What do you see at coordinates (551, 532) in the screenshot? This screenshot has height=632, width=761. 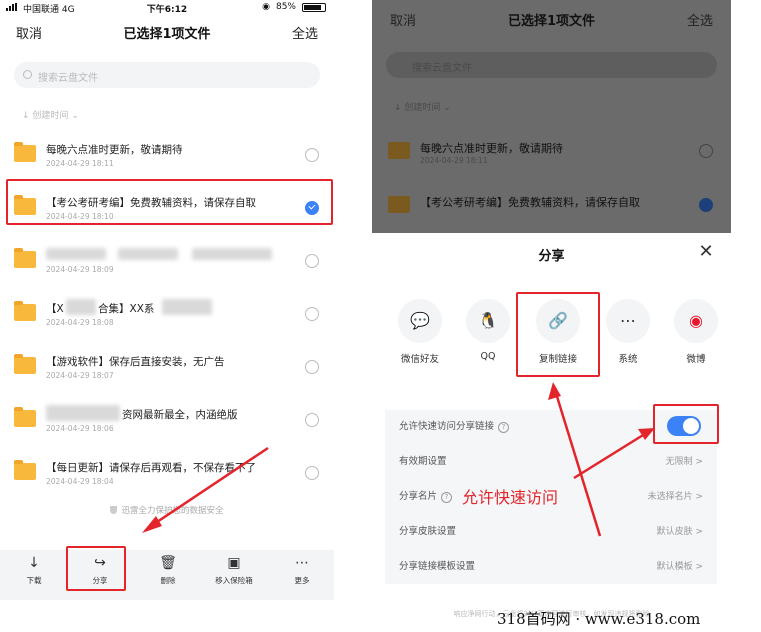 I see `share-skin-row: 分享皮肤设置 默认皮肤 >` at bounding box center [551, 532].